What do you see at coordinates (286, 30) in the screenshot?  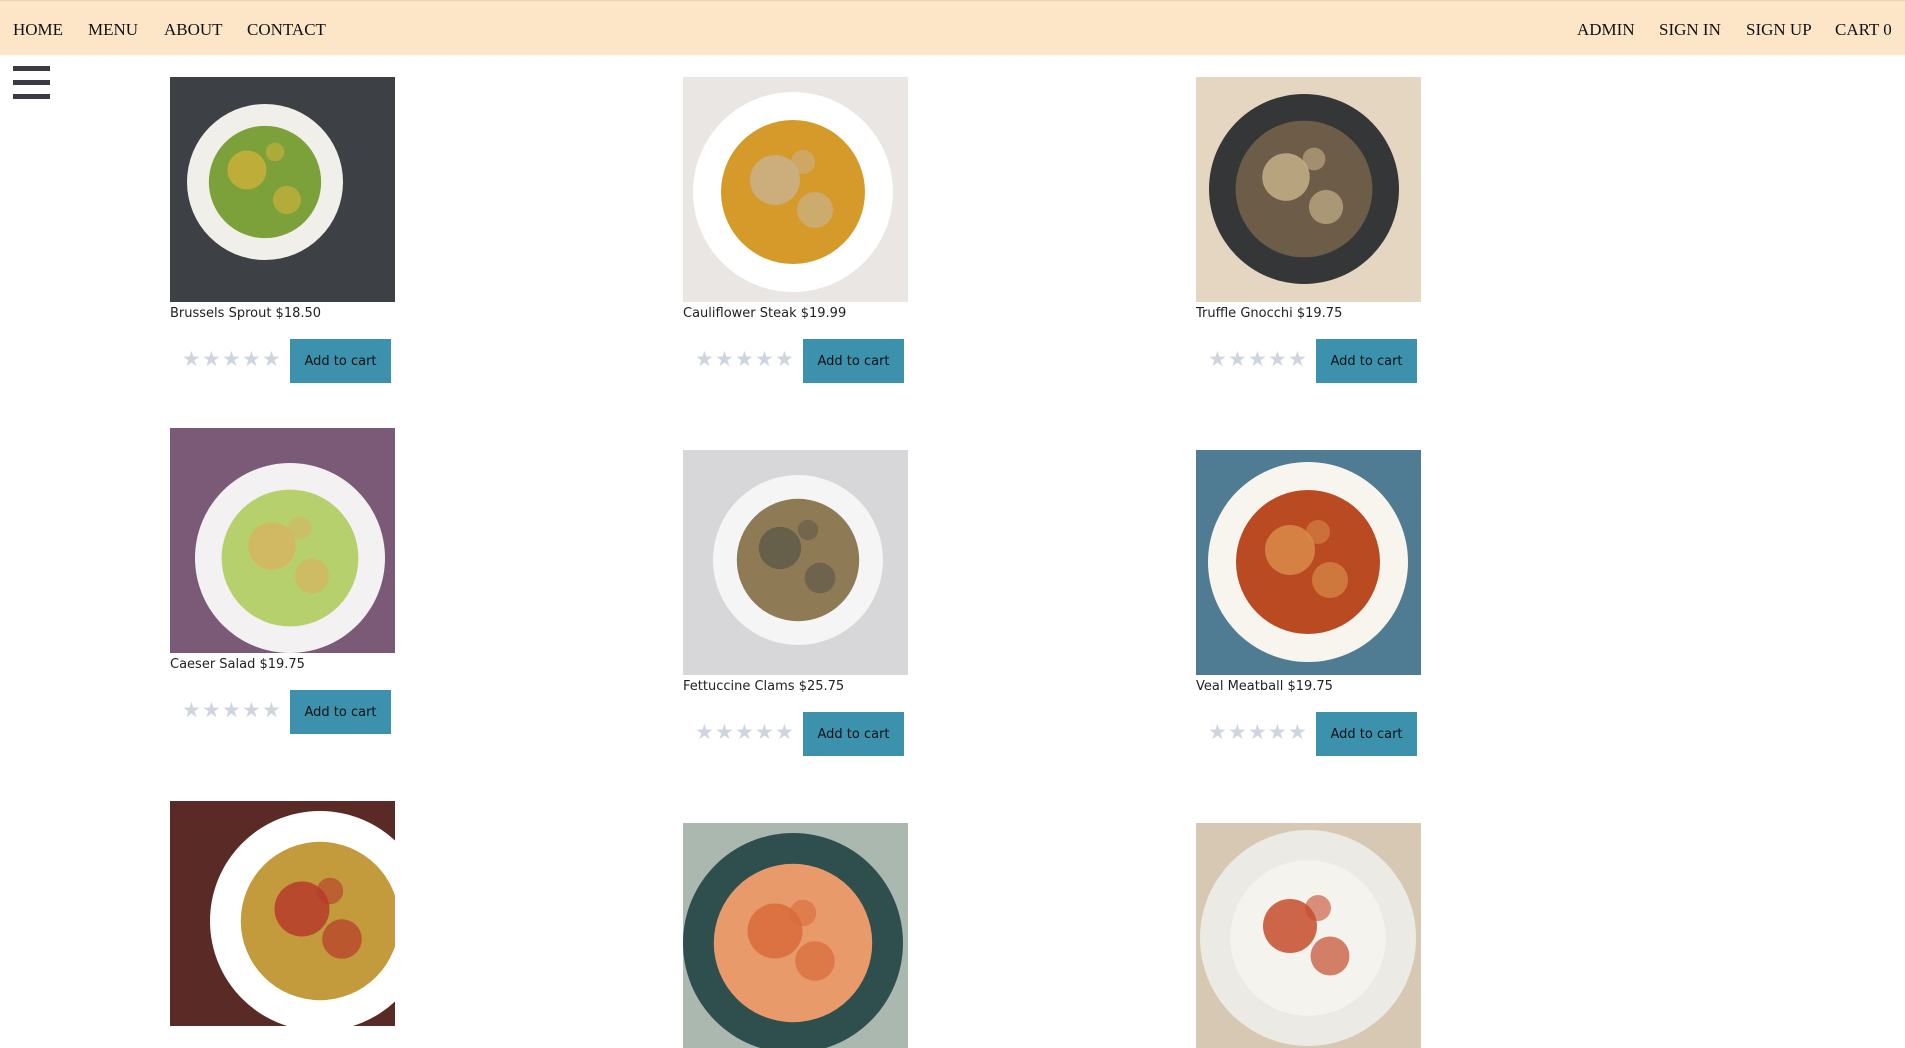 I see `nav-contact-link: CONTACT` at bounding box center [286, 30].